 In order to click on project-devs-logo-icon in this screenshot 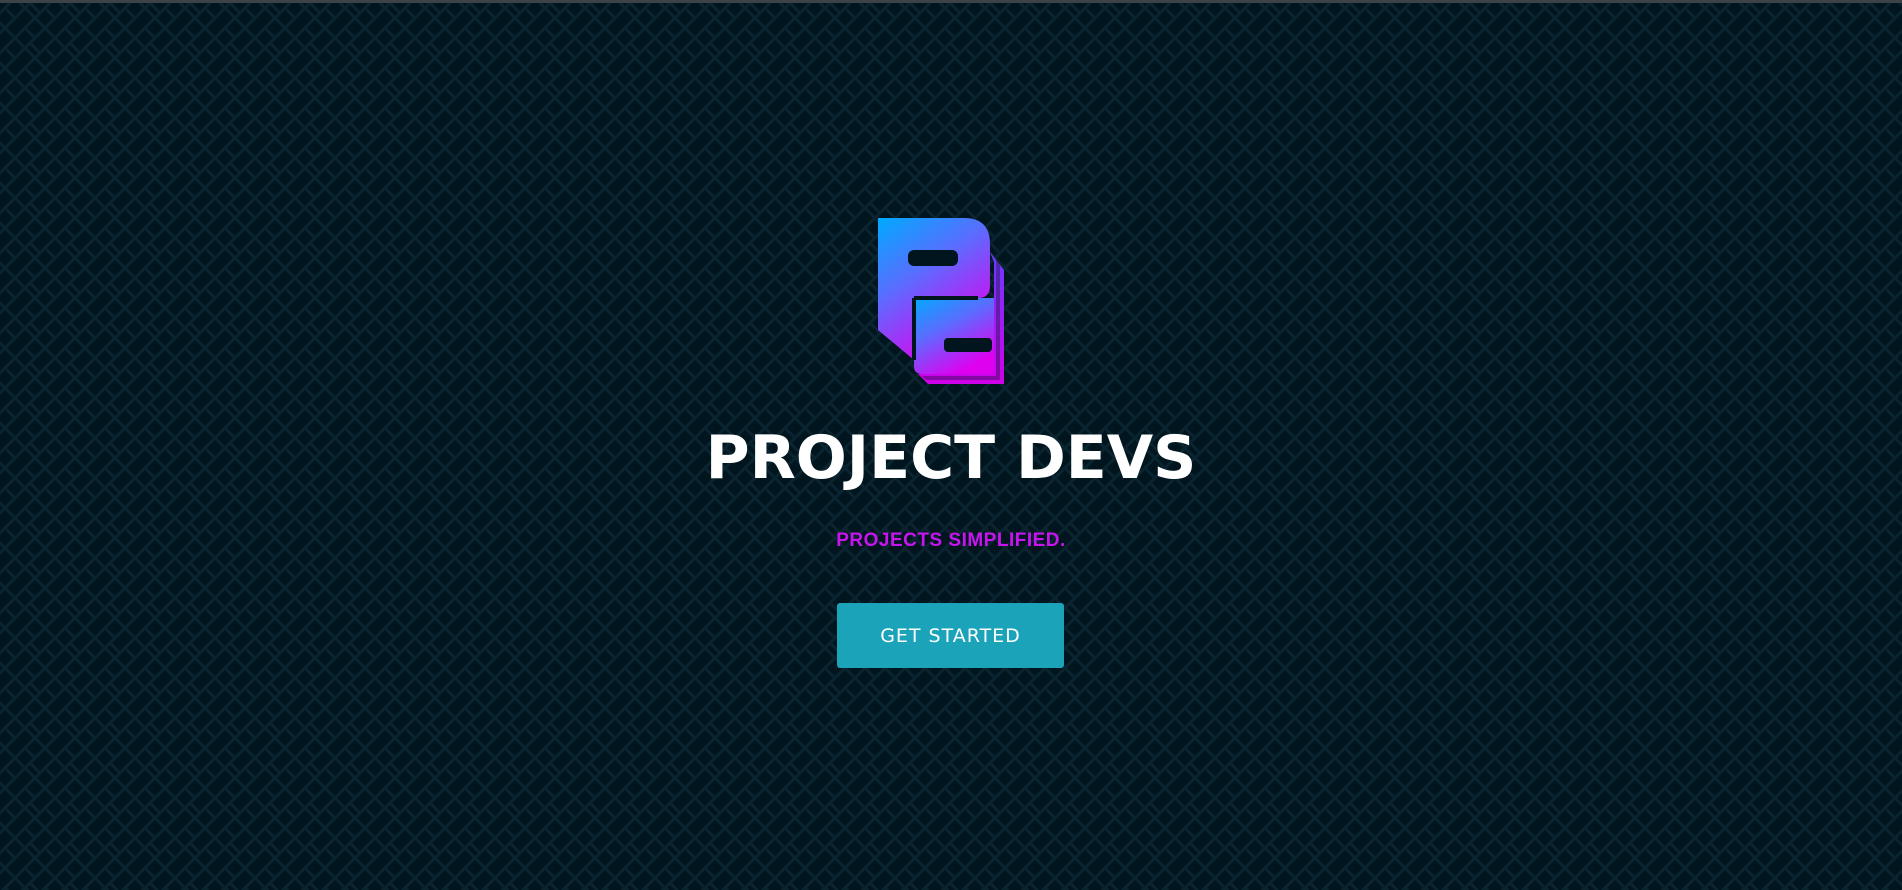, I will do `click(941, 301)`.